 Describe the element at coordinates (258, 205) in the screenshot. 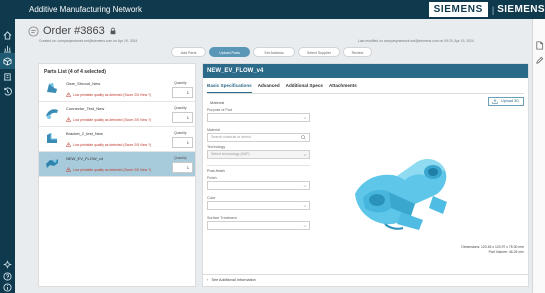

I see `color-select` at that location.